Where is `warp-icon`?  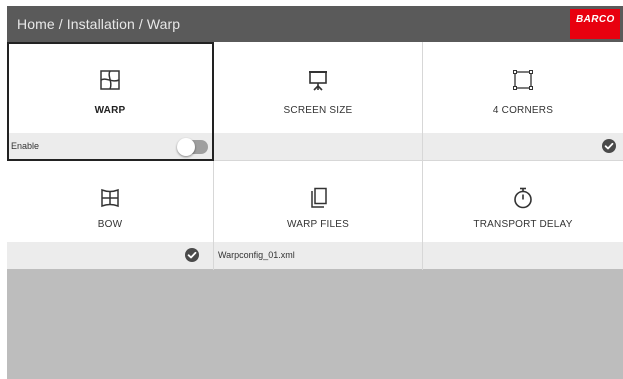 warp-icon is located at coordinates (110, 80).